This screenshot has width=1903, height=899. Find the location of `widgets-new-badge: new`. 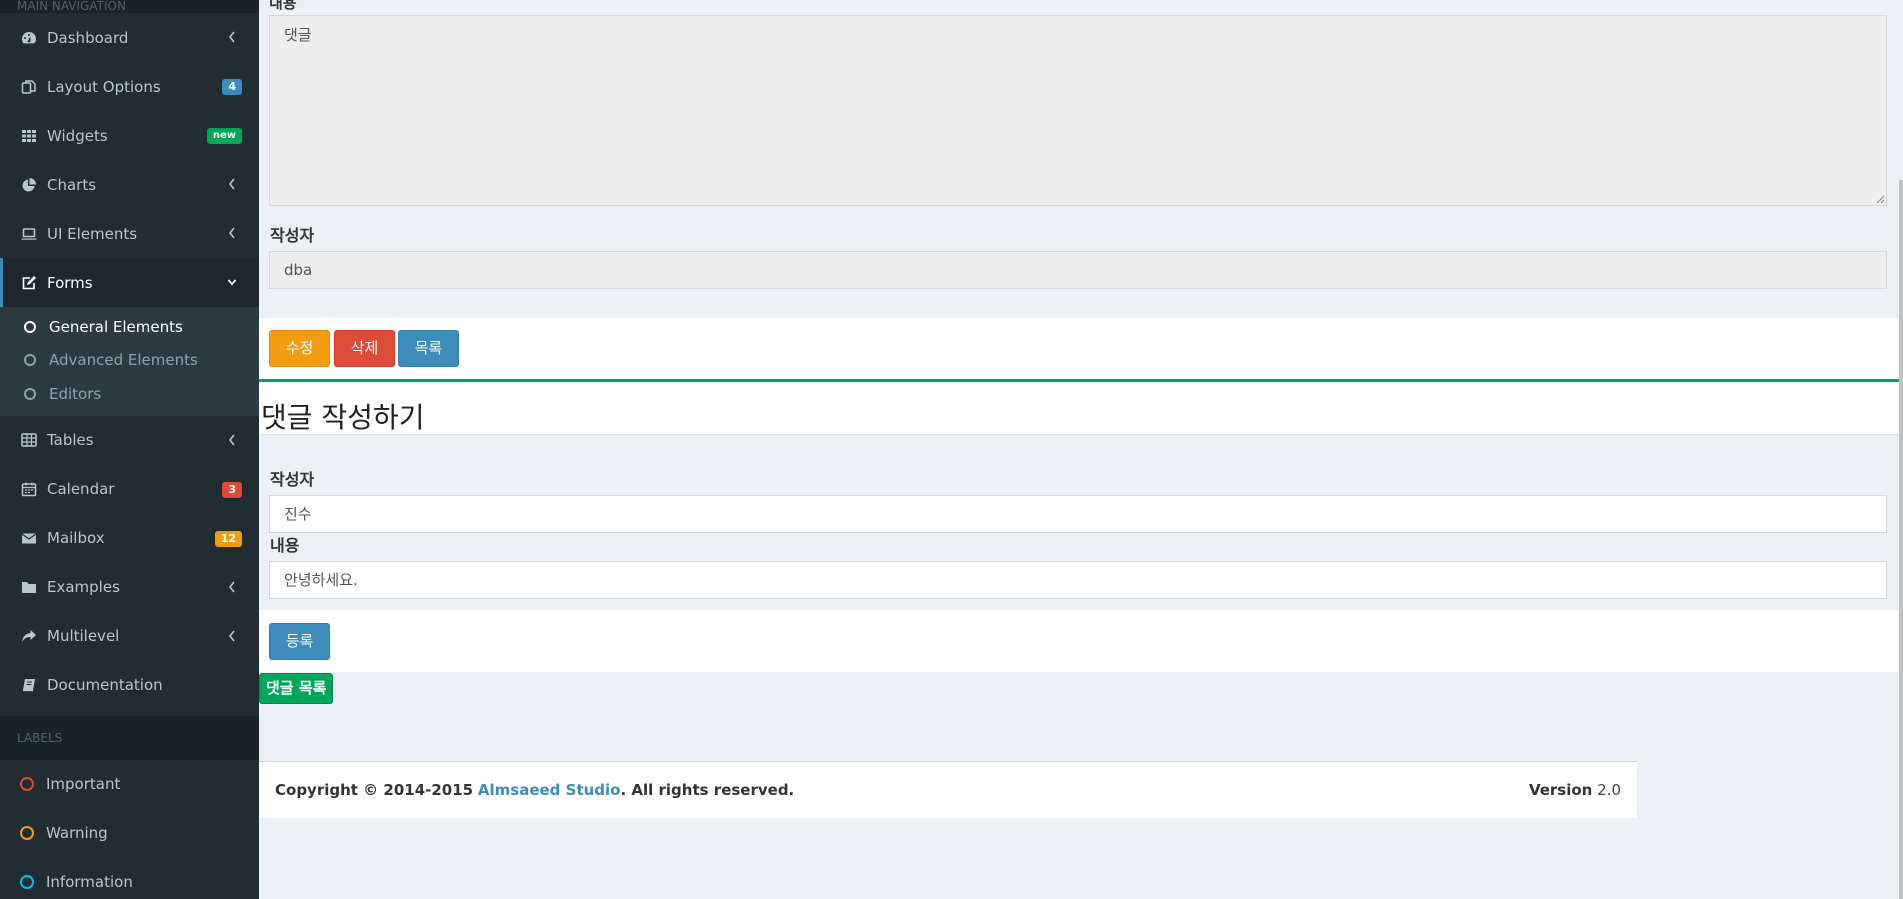

widgets-new-badge: new is located at coordinates (224, 136).